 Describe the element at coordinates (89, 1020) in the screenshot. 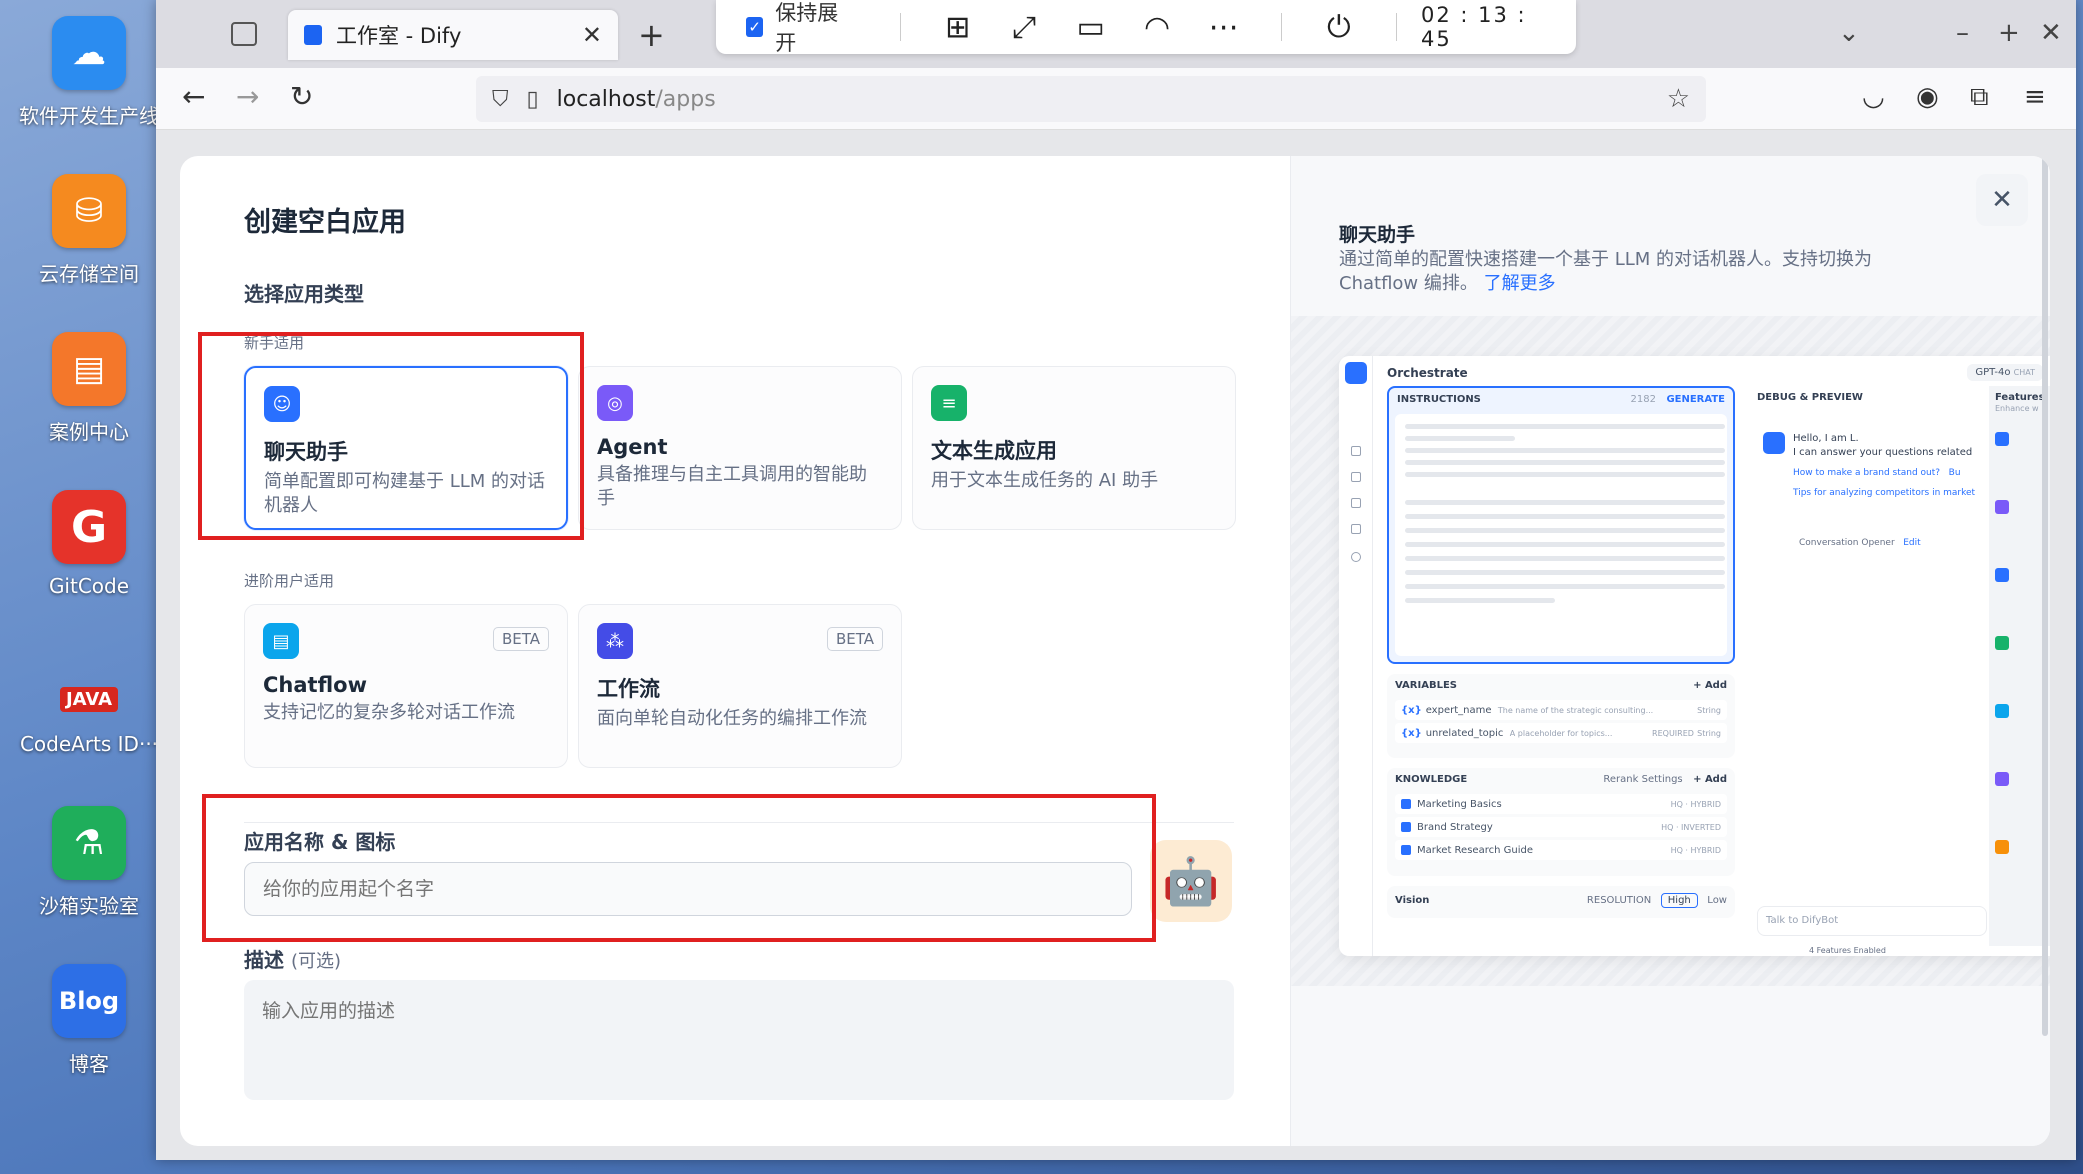

I see `desktop-icon-blog: Blog 博客` at that location.